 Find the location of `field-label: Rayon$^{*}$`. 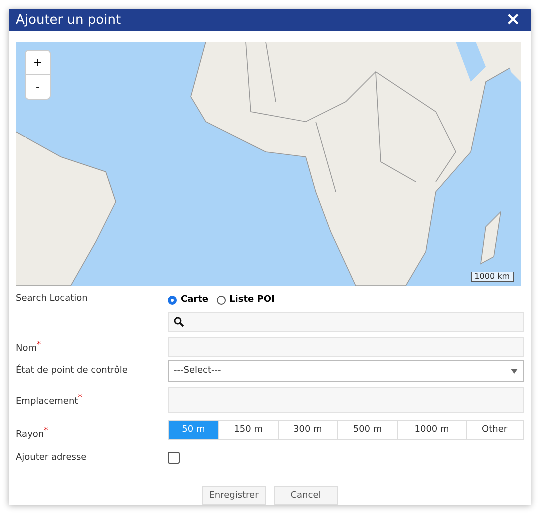

field-label: Rayon$^{*}$ is located at coordinates (33, 432).